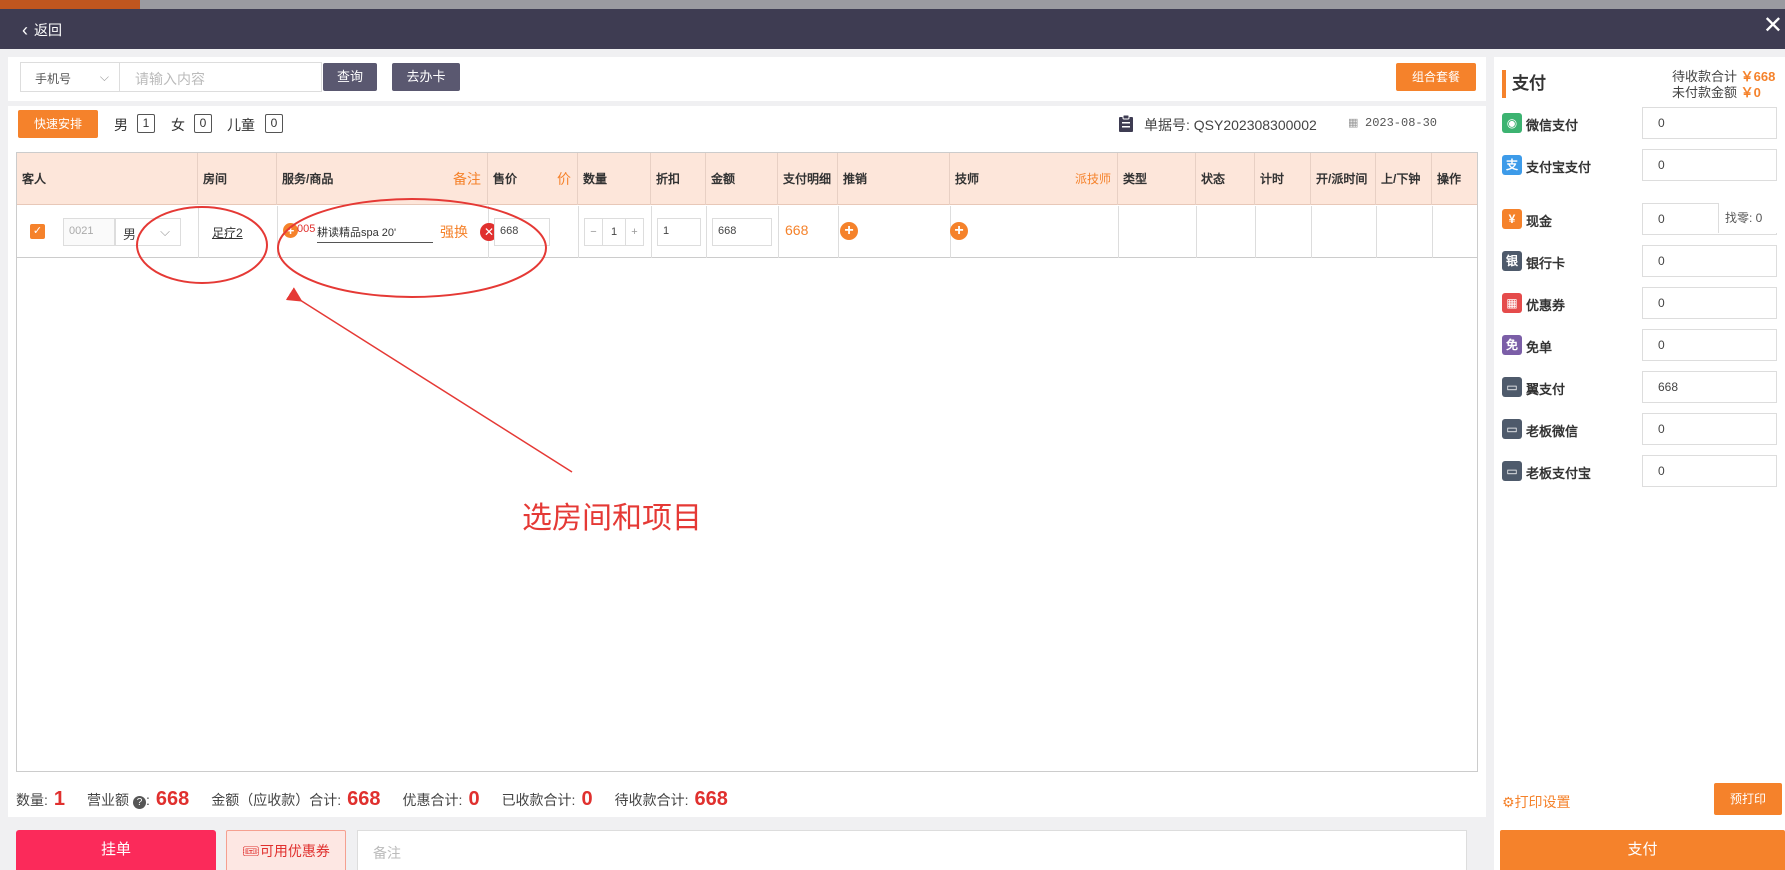 Image resolution: width=1785 pixels, height=870 pixels. I want to click on unpaid-summary-value: ￥0, so click(1750, 92).